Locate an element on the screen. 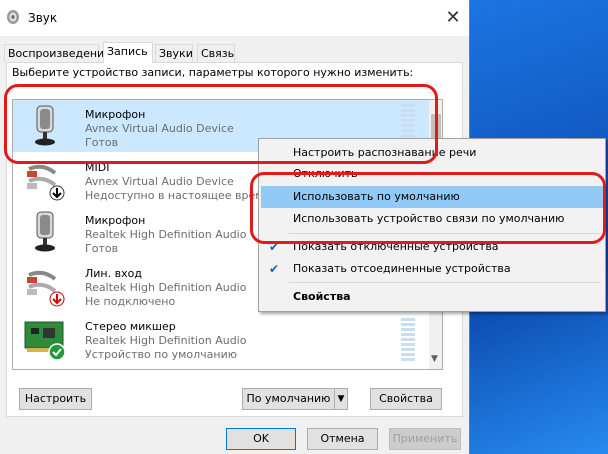 This screenshot has width=608, height=454. menu-item-show-disconnected: ✔ Показать отсоединенные устройства is located at coordinates (432, 269).